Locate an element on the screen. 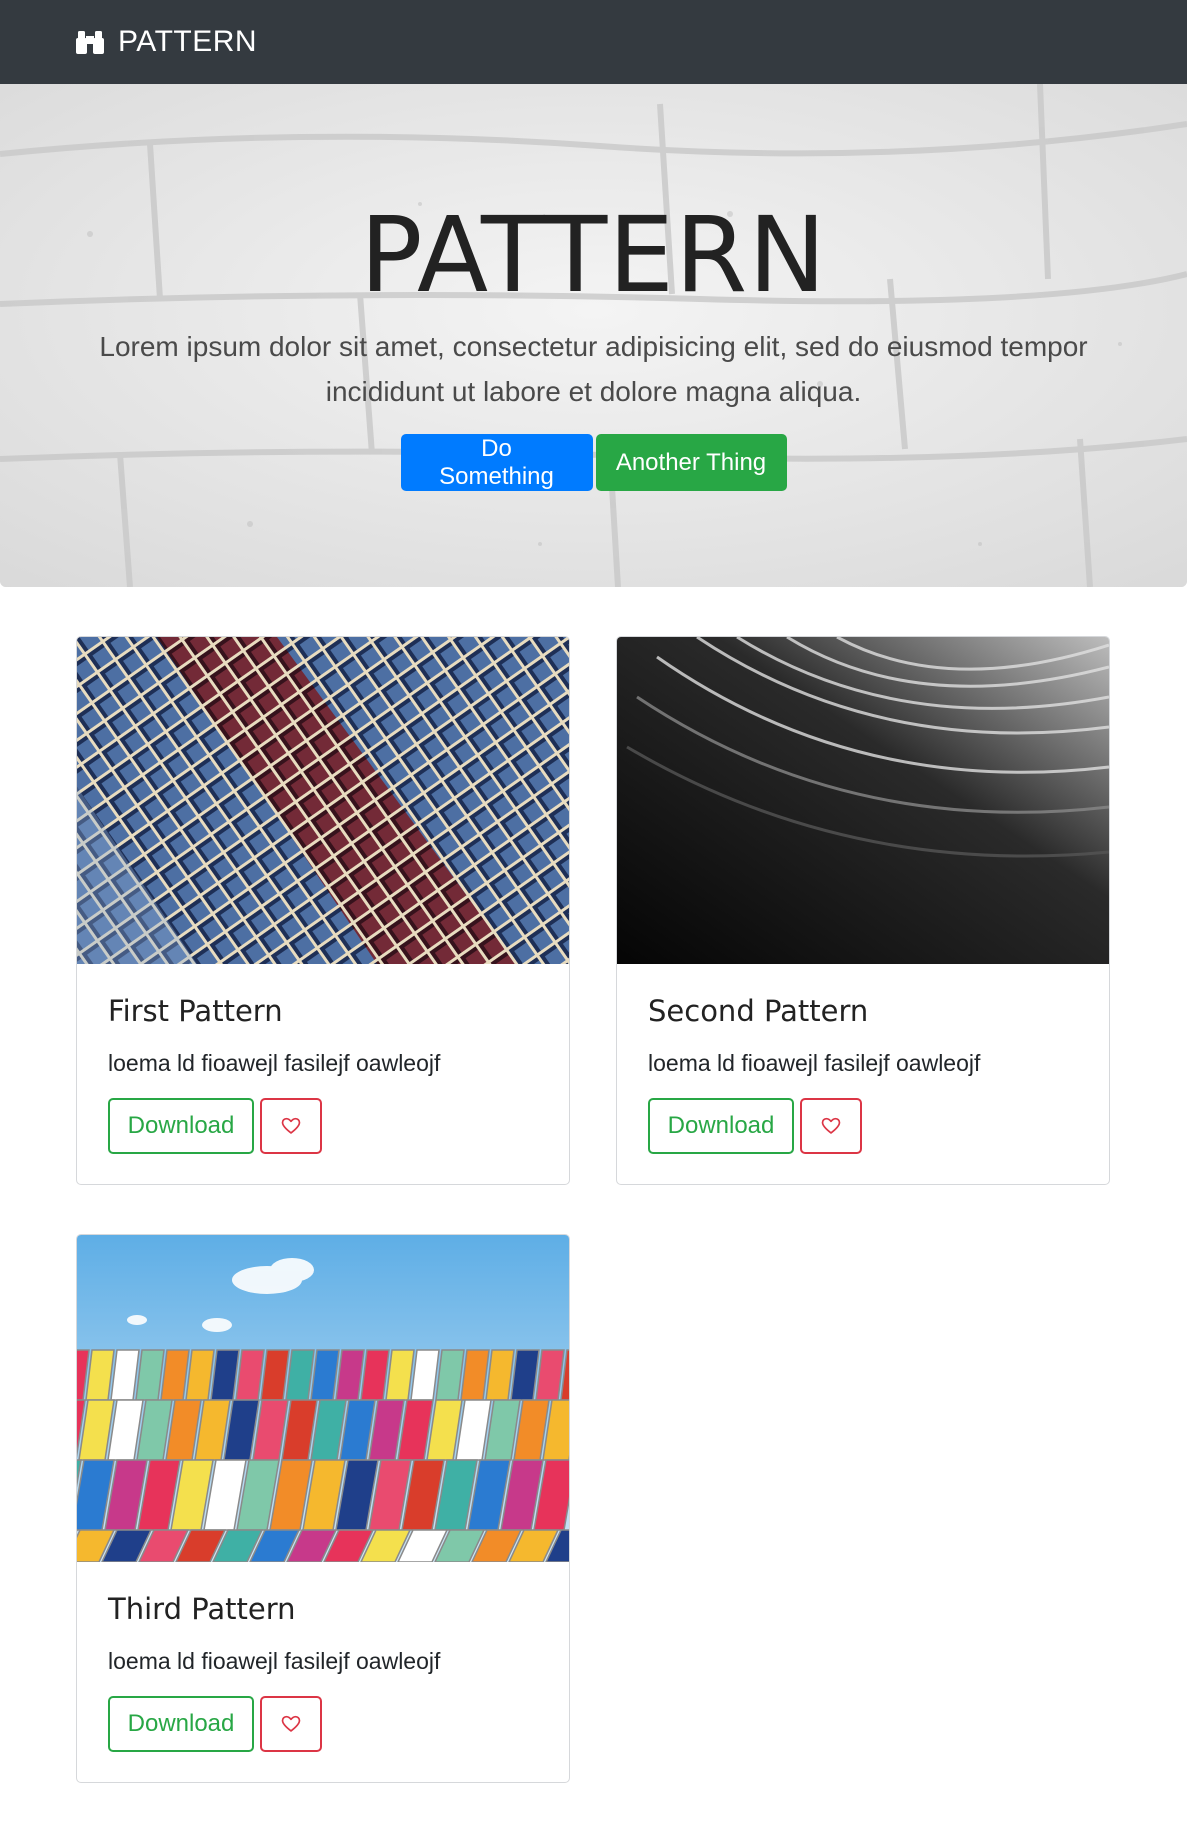 The height and width of the screenshot is (1829, 1187). card-image-colorful-panels is located at coordinates (323, 1398).